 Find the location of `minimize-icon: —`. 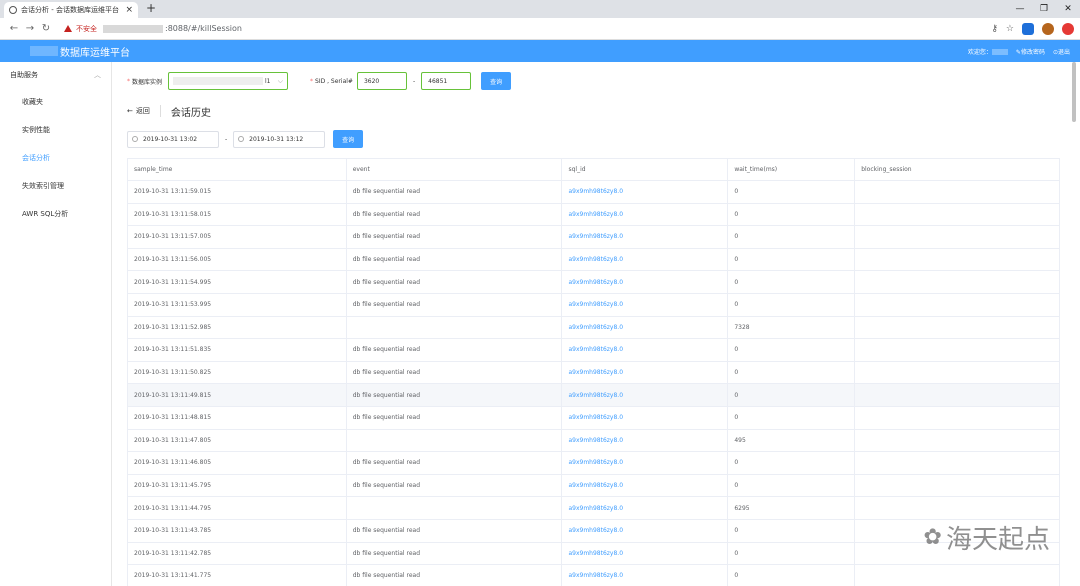

minimize-icon: — is located at coordinates (1020, 9).